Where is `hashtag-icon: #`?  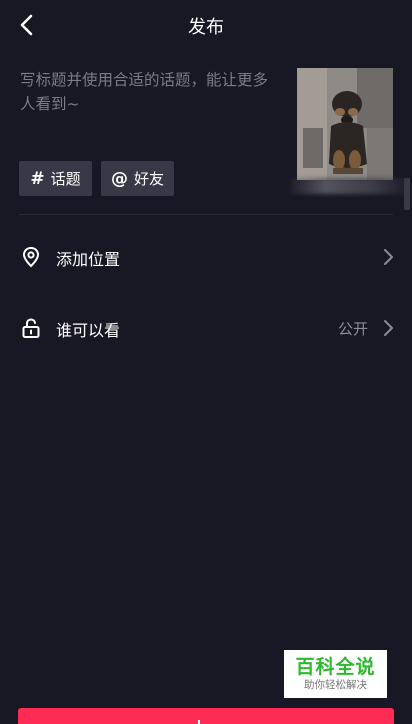 hashtag-icon: # is located at coordinates (37, 178).